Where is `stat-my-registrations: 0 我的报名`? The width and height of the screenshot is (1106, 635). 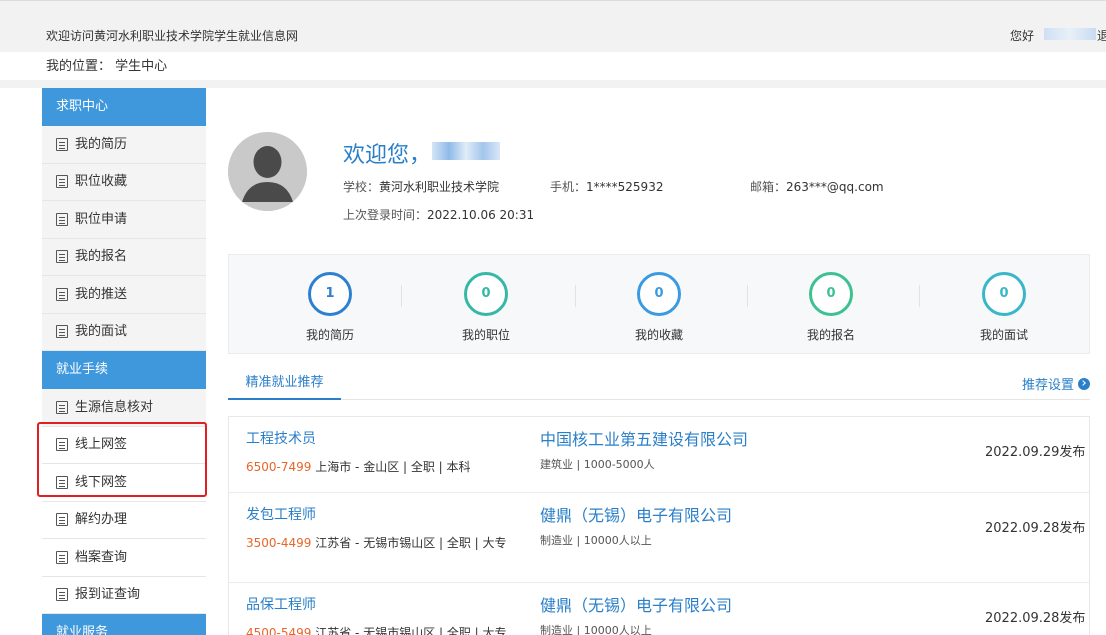
stat-my-registrations: 0 我的报名 is located at coordinates (831, 299).